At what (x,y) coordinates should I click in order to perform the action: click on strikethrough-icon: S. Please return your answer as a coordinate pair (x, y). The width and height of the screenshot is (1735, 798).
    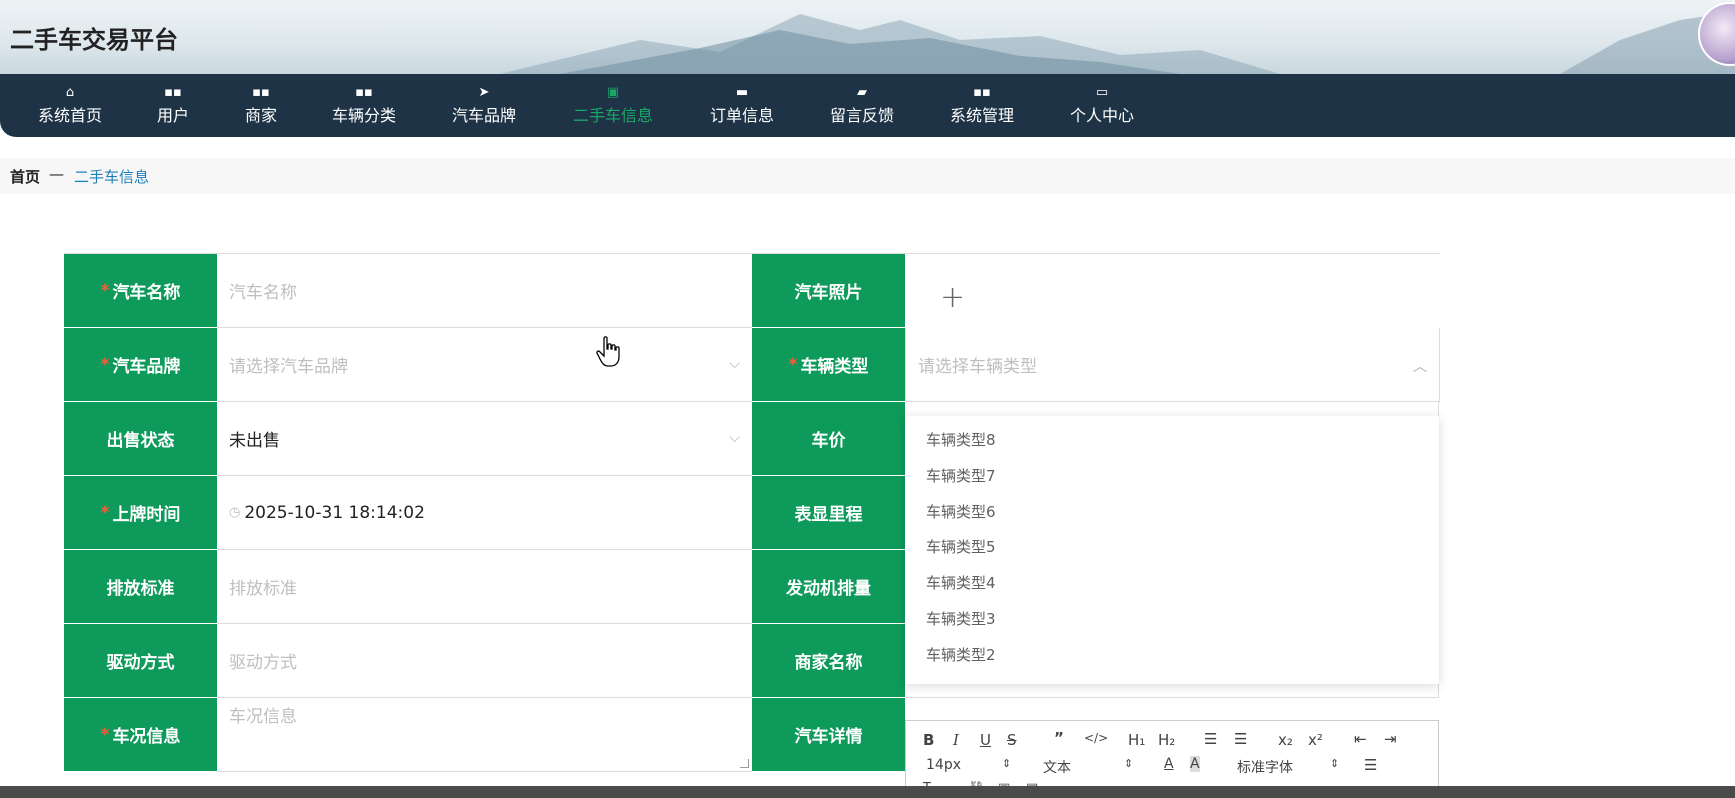
    Looking at the image, I should click on (1012, 740).